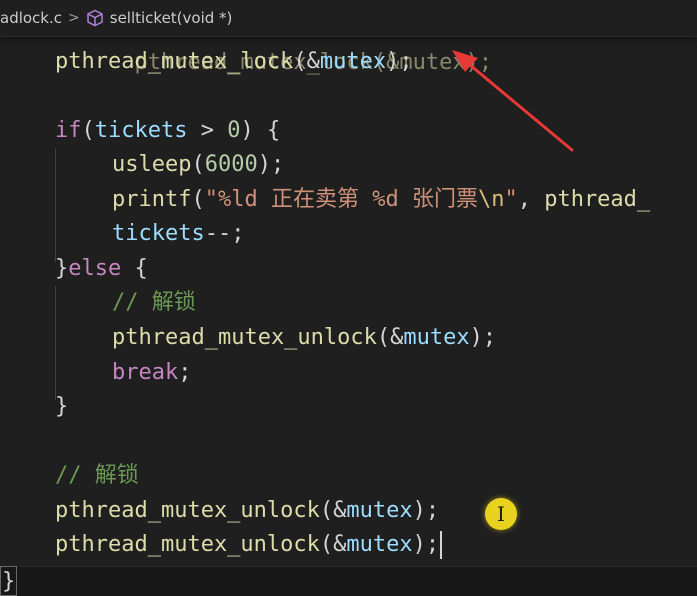  Describe the element at coordinates (260, 130) in the screenshot. I see `code-token: ) {` at that location.